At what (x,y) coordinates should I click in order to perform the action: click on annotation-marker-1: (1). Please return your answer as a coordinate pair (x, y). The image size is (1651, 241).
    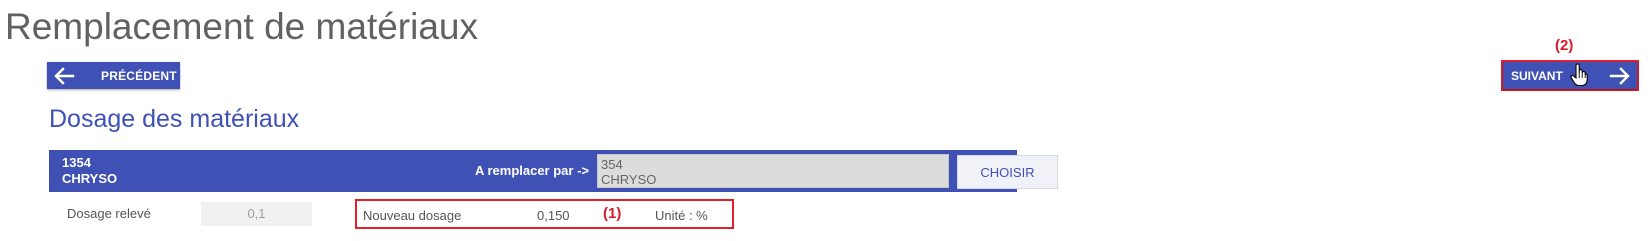
    Looking at the image, I should click on (612, 213).